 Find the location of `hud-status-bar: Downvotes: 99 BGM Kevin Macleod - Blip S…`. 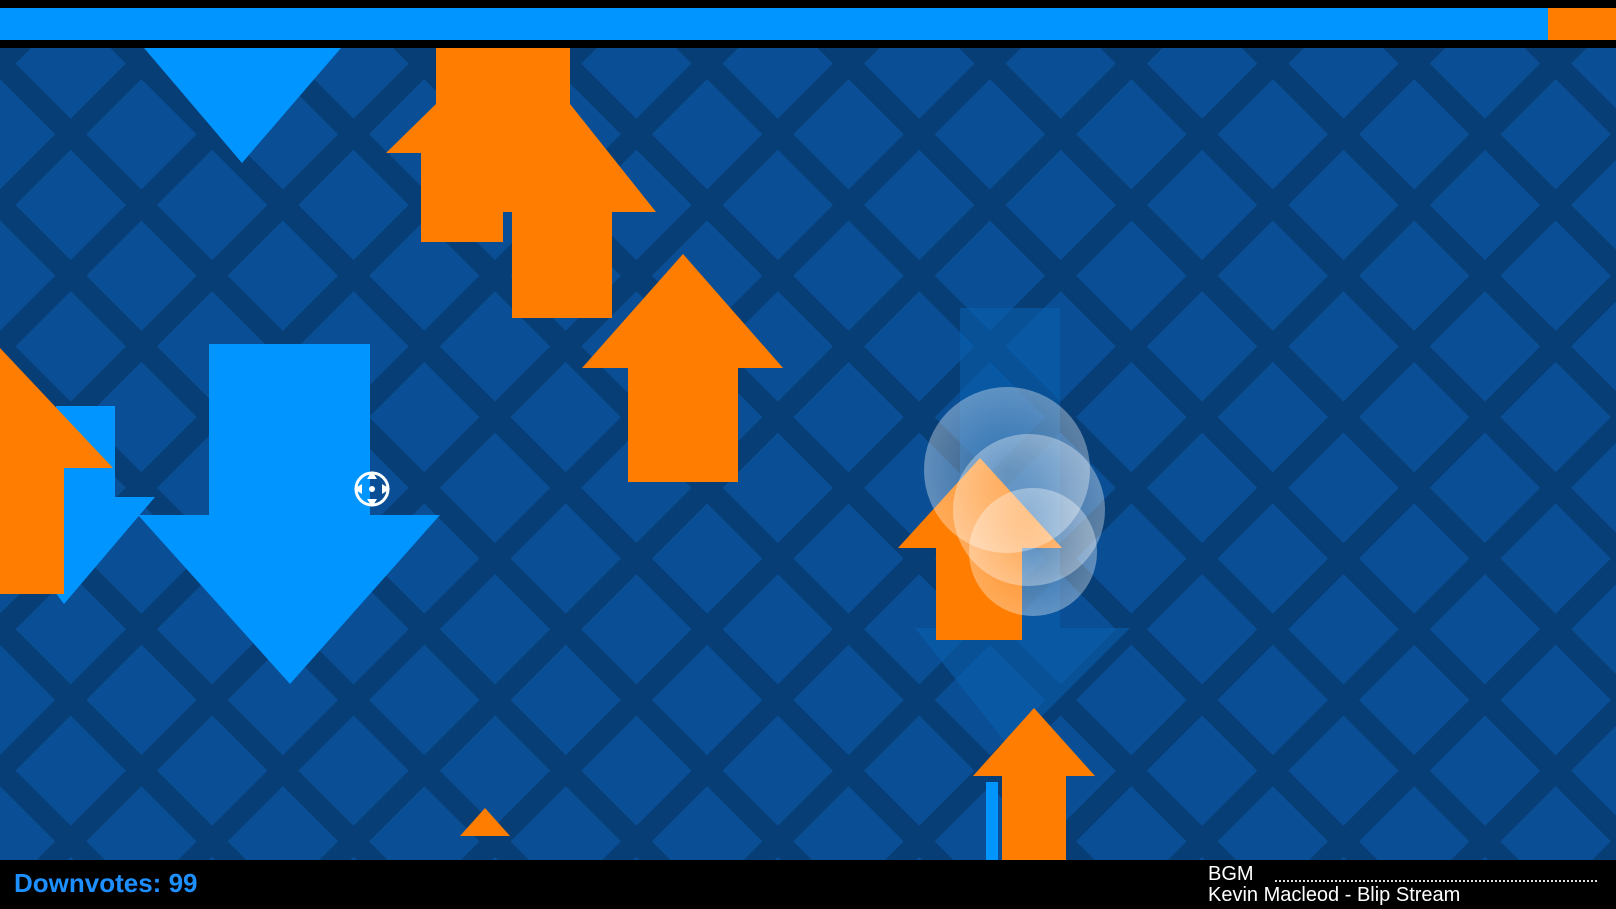

hud-status-bar: Downvotes: 99 BGM Kevin Macleod - Blip S… is located at coordinates (808, 884).